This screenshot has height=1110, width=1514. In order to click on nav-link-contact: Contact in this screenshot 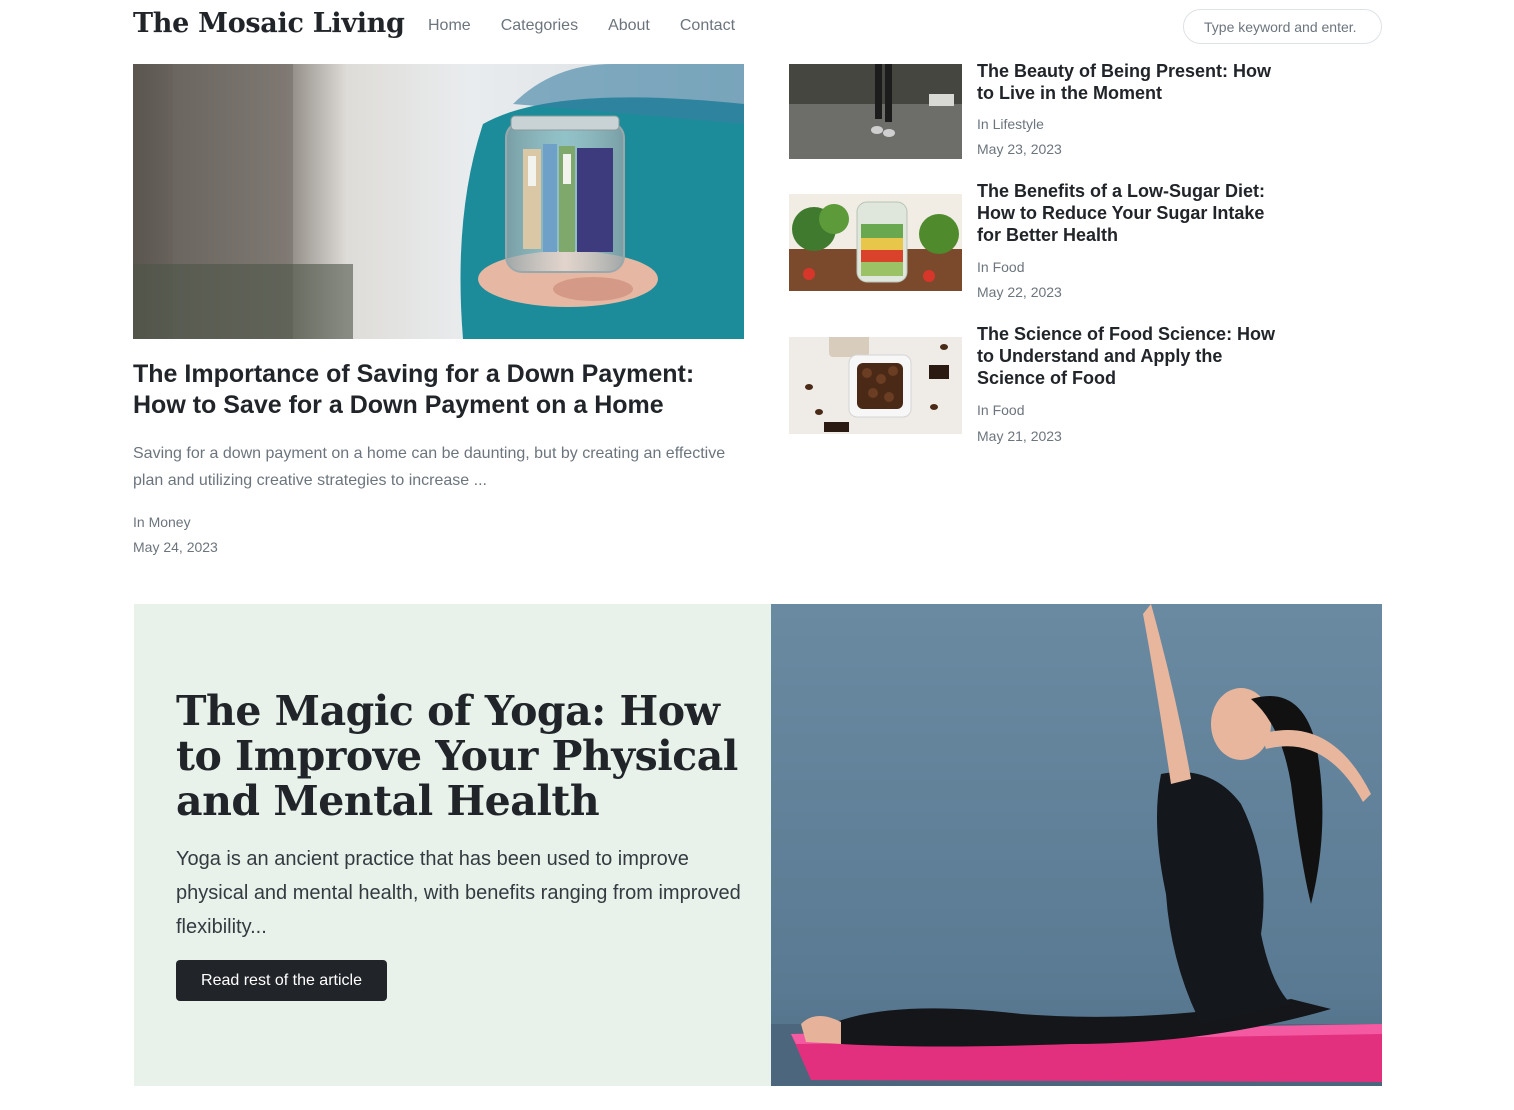, I will do `click(707, 26)`.